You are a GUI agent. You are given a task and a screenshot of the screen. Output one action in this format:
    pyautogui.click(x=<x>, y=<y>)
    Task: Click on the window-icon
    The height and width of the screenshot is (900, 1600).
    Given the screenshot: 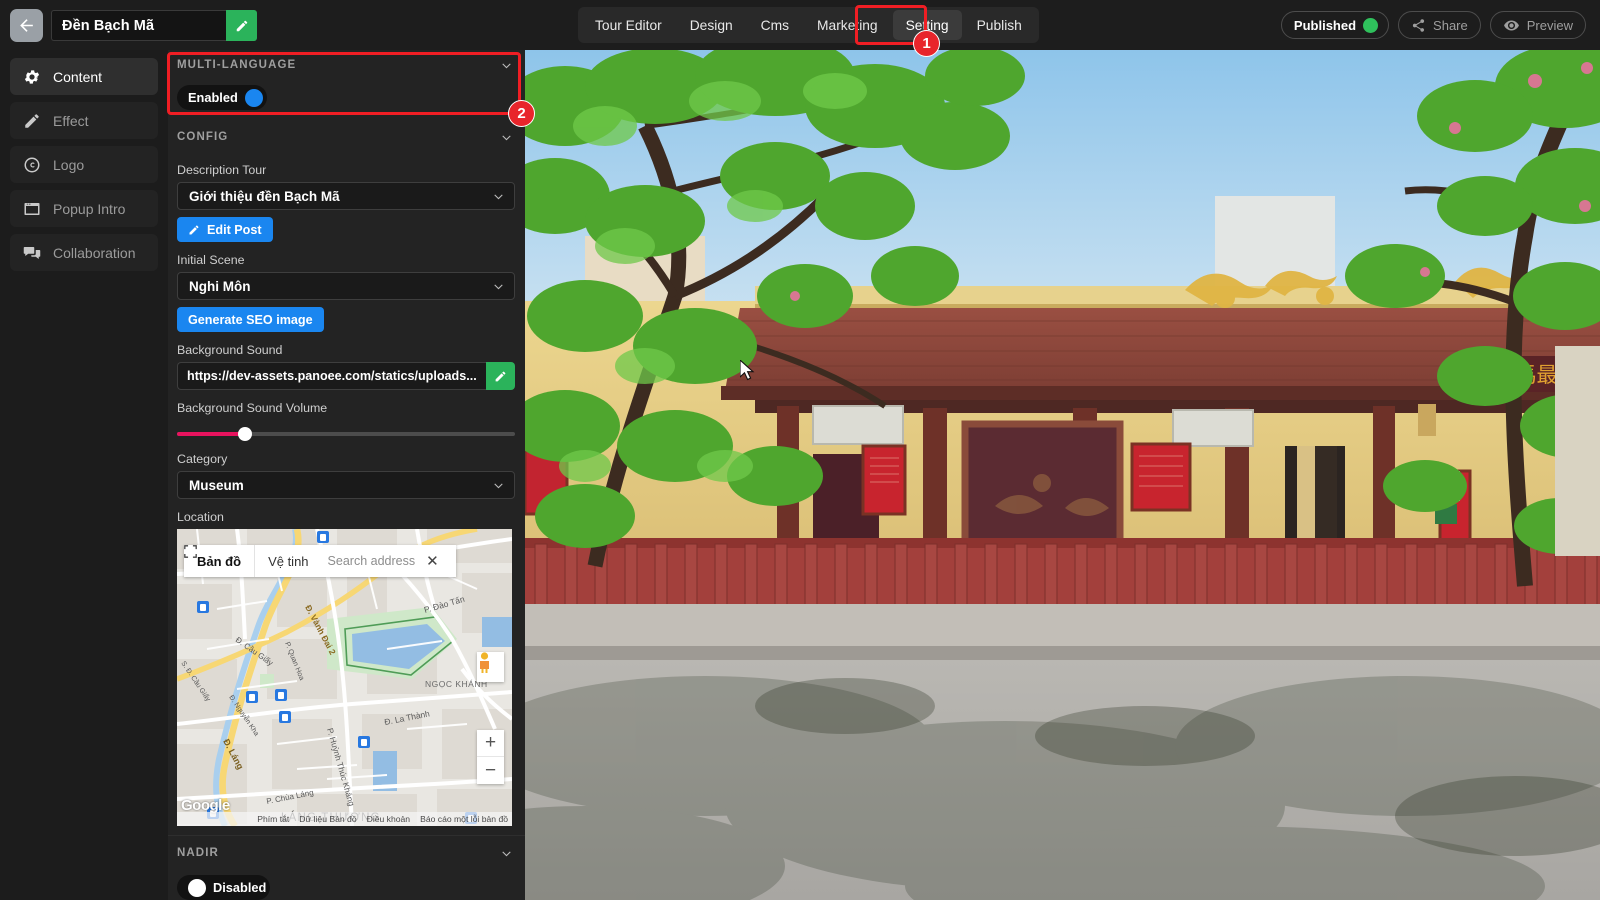 What is the action you would take?
    pyautogui.click(x=32, y=208)
    